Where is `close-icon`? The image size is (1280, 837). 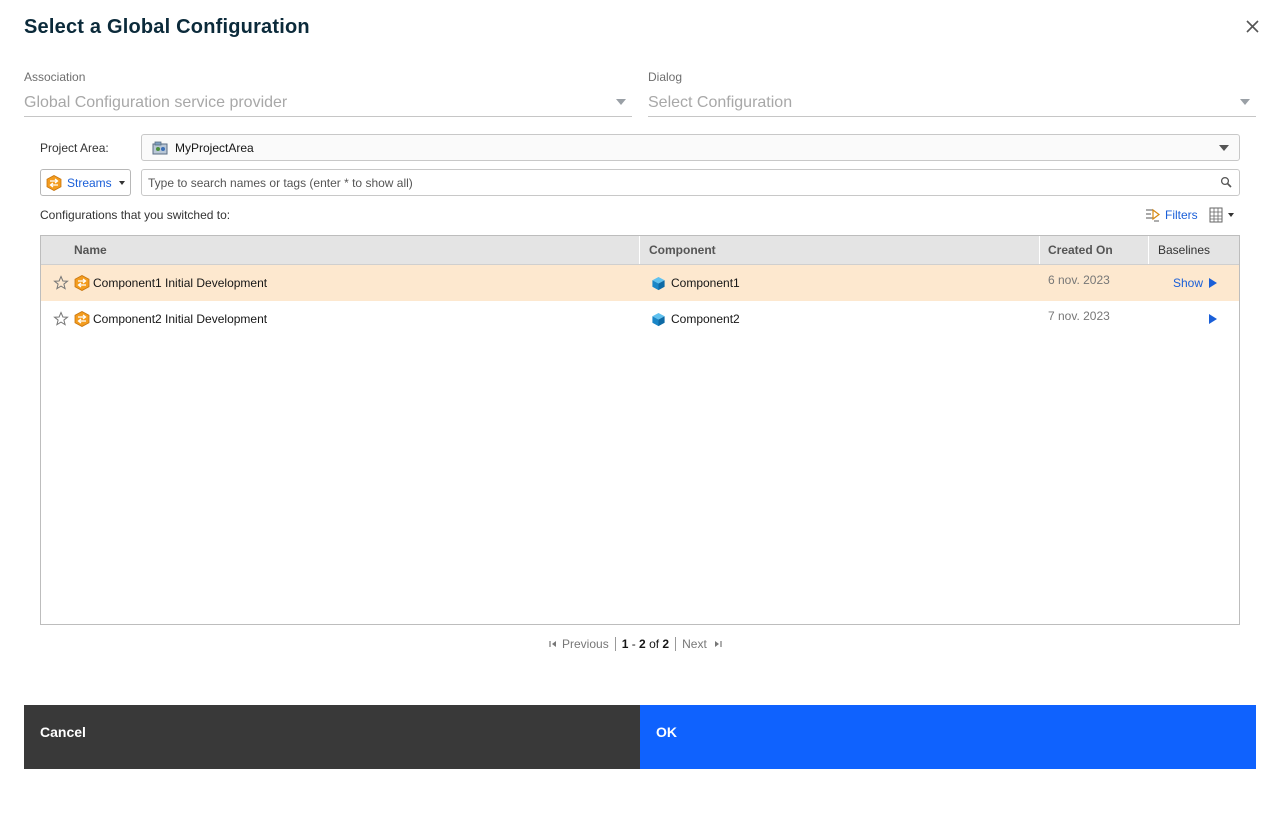 close-icon is located at coordinates (1252, 26).